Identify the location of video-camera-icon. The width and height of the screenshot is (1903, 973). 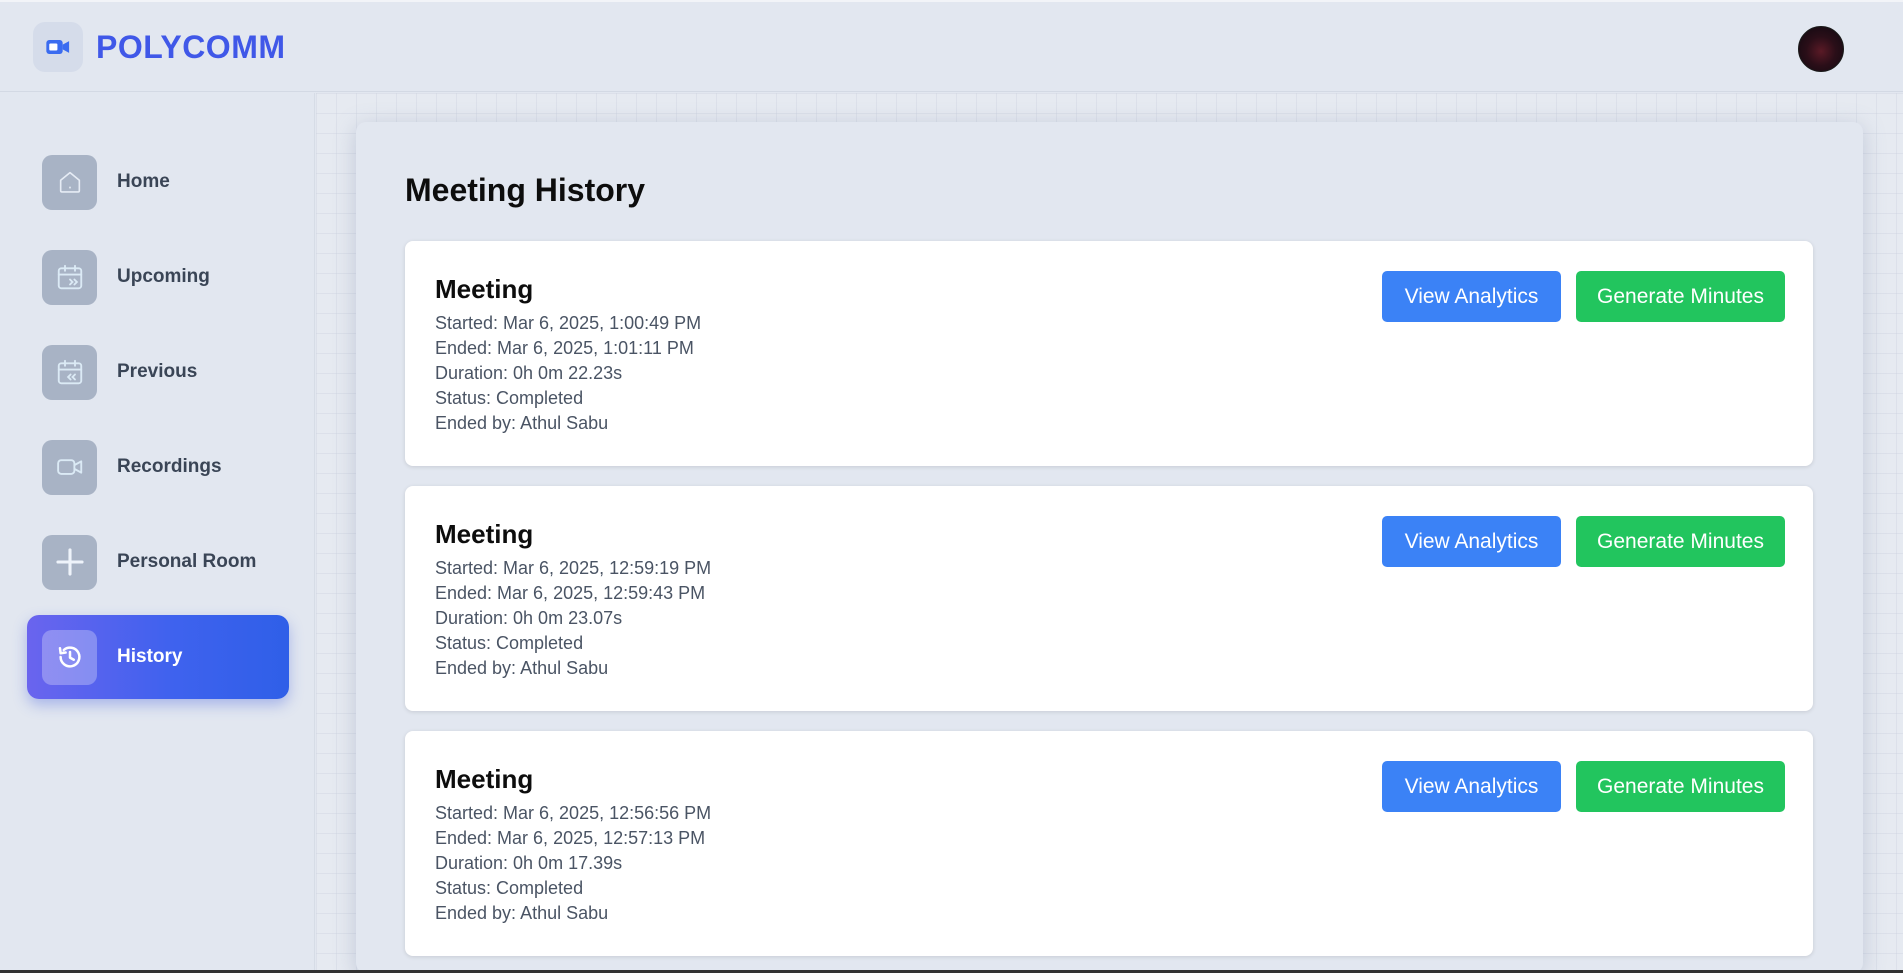
(58, 47).